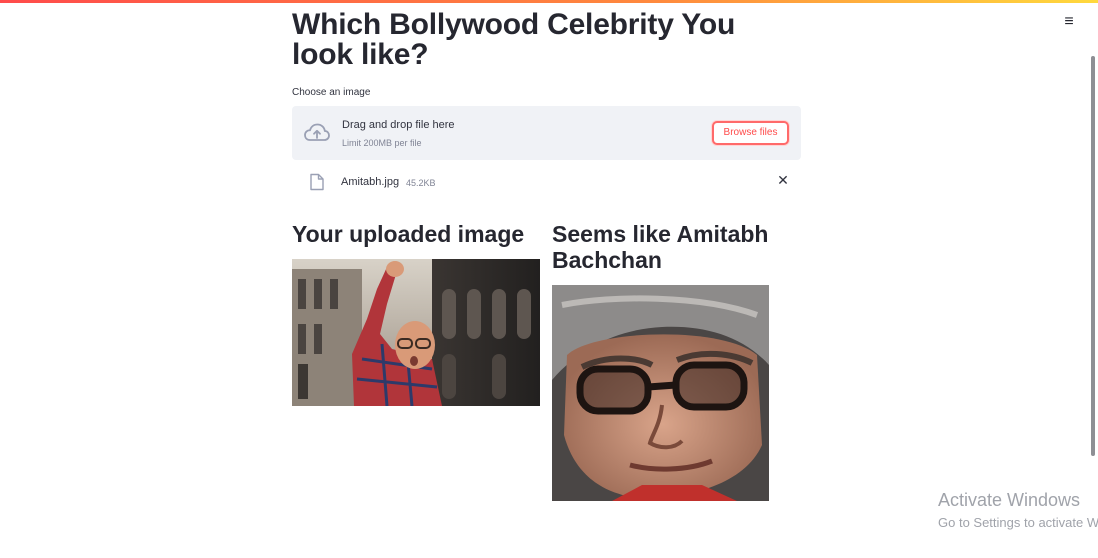 The image size is (1098, 558). What do you see at coordinates (546, 181) in the screenshot?
I see `uploaded-file-row: Amitabh.jpg 45.2KB ✕` at bounding box center [546, 181].